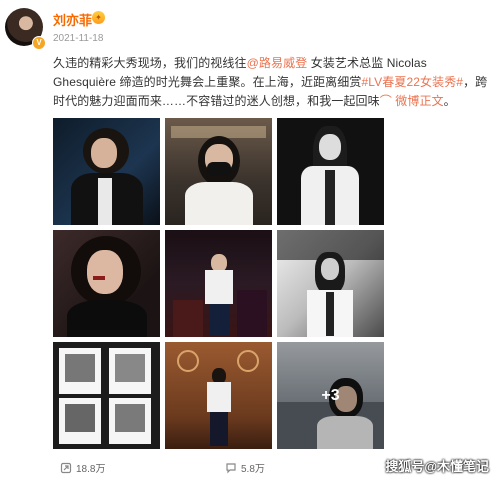 The width and height of the screenshot is (499, 481). What do you see at coordinates (412, 82) in the screenshot?
I see `hashtag-link: #LV春夏22女装秀#` at bounding box center [412, 82].